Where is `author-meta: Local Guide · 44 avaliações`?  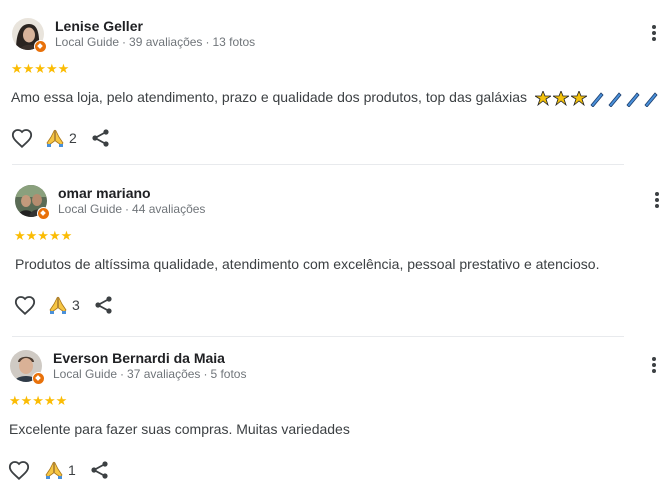
author-meta: Local Guide · 44 avaliações is located at coordinates (132, 209).